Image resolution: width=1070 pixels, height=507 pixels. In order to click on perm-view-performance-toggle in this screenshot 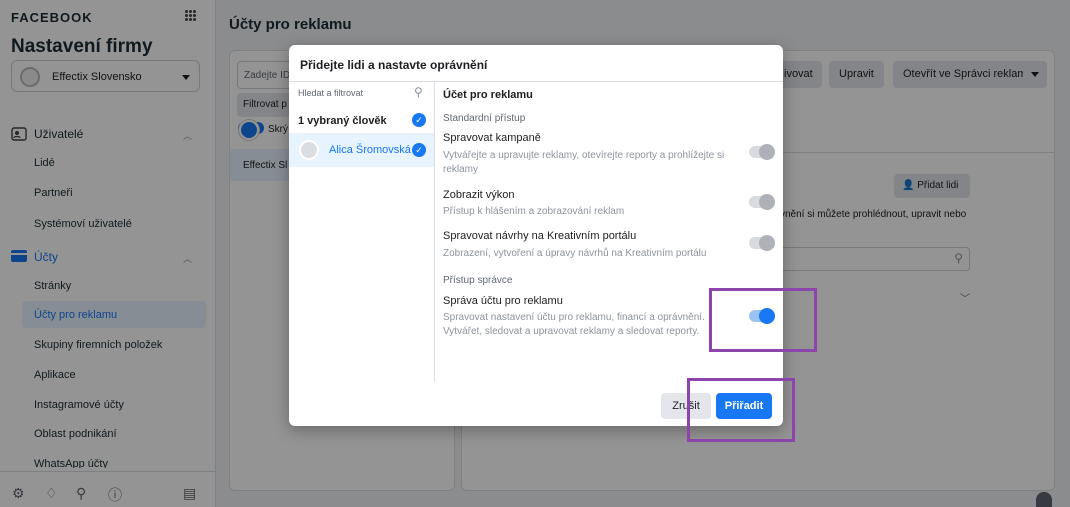, I will do `click(762, 202)`.